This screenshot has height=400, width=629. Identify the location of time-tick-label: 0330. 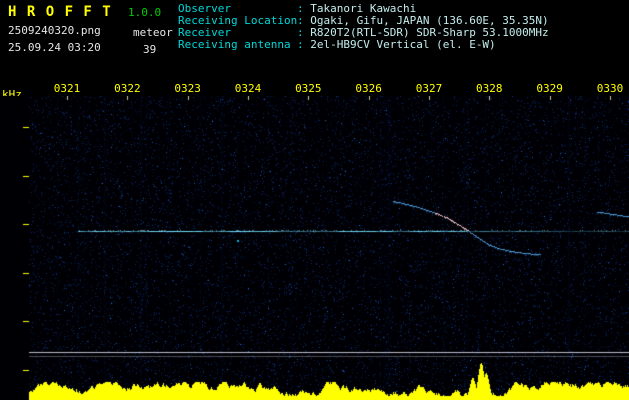
(610, 88).